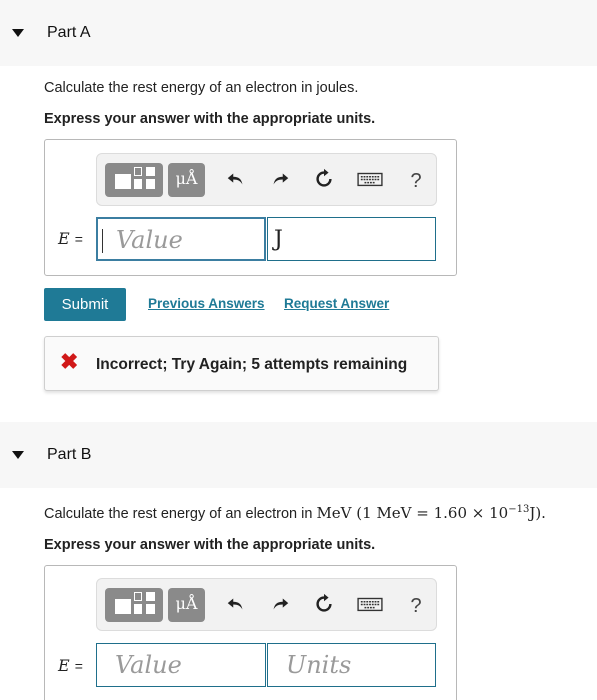  What do you see at coordinates (64, 665) in the screenshot?
I see `part-b-variable: E` at bounding box center [64, 665].